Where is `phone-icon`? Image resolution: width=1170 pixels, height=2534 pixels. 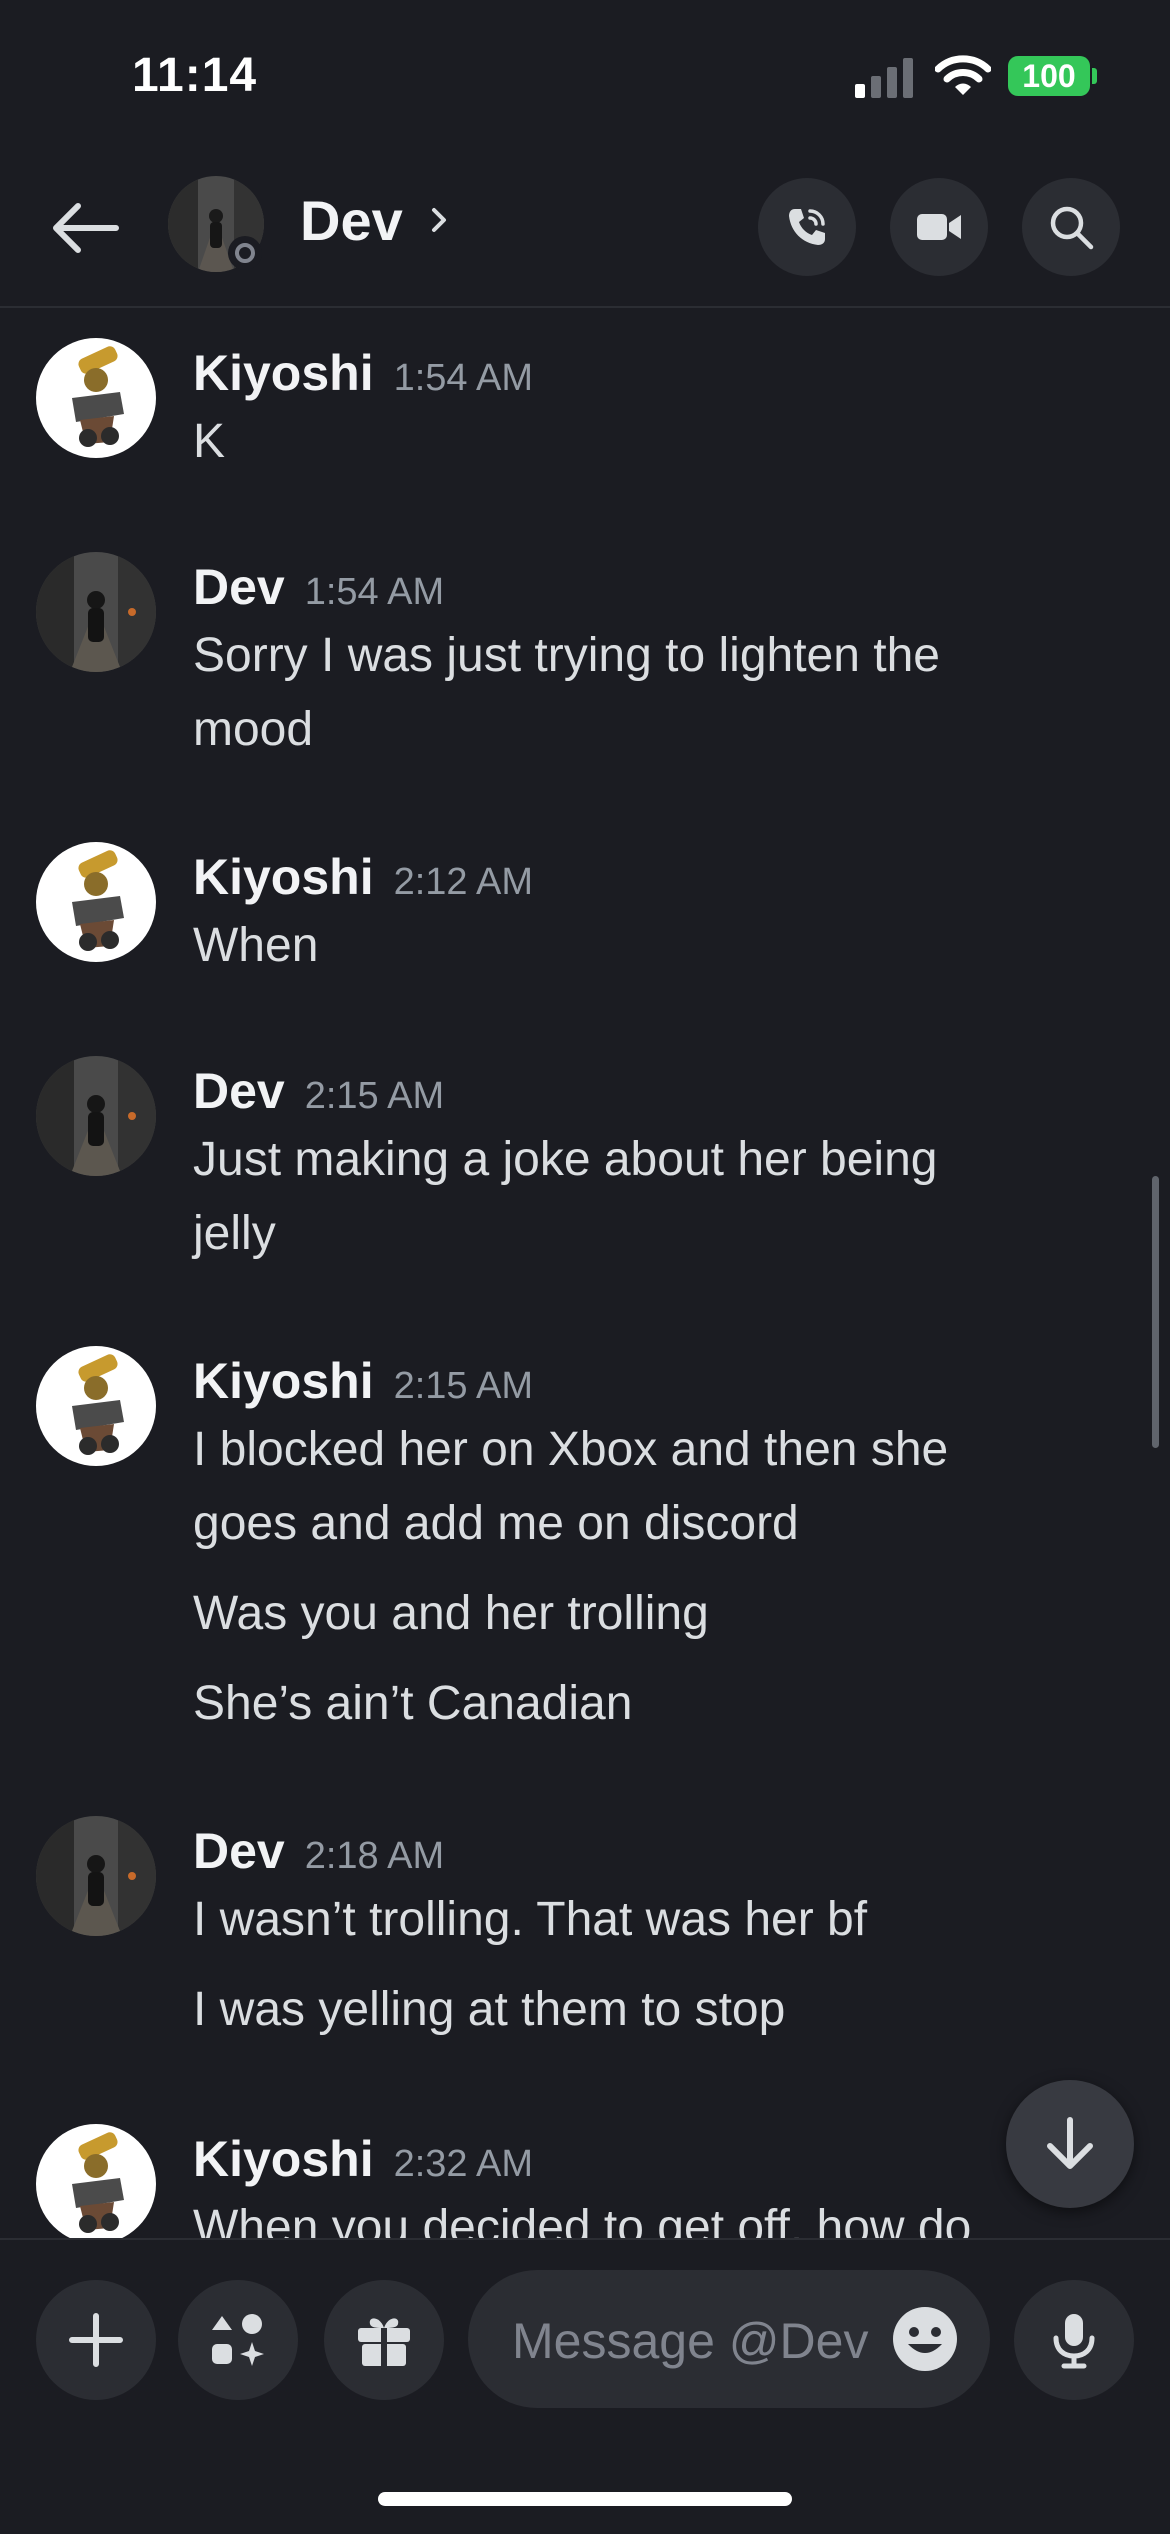
phone-icon is located at coordinates (807, 227).